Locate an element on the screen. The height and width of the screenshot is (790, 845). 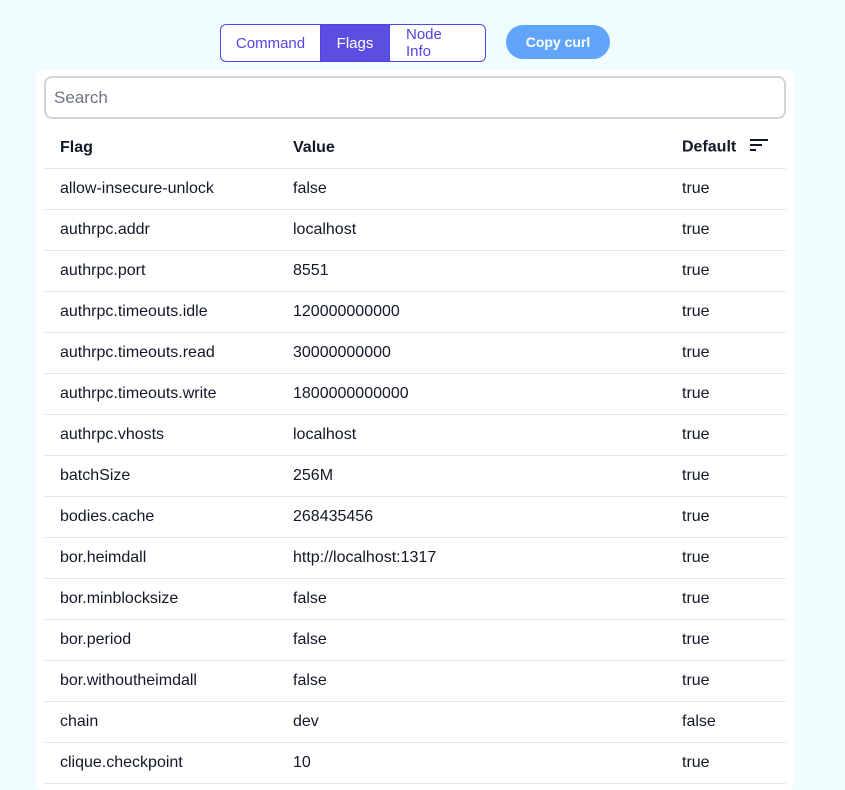
table-row: bor.period false true is located at coordinates (415, 640).